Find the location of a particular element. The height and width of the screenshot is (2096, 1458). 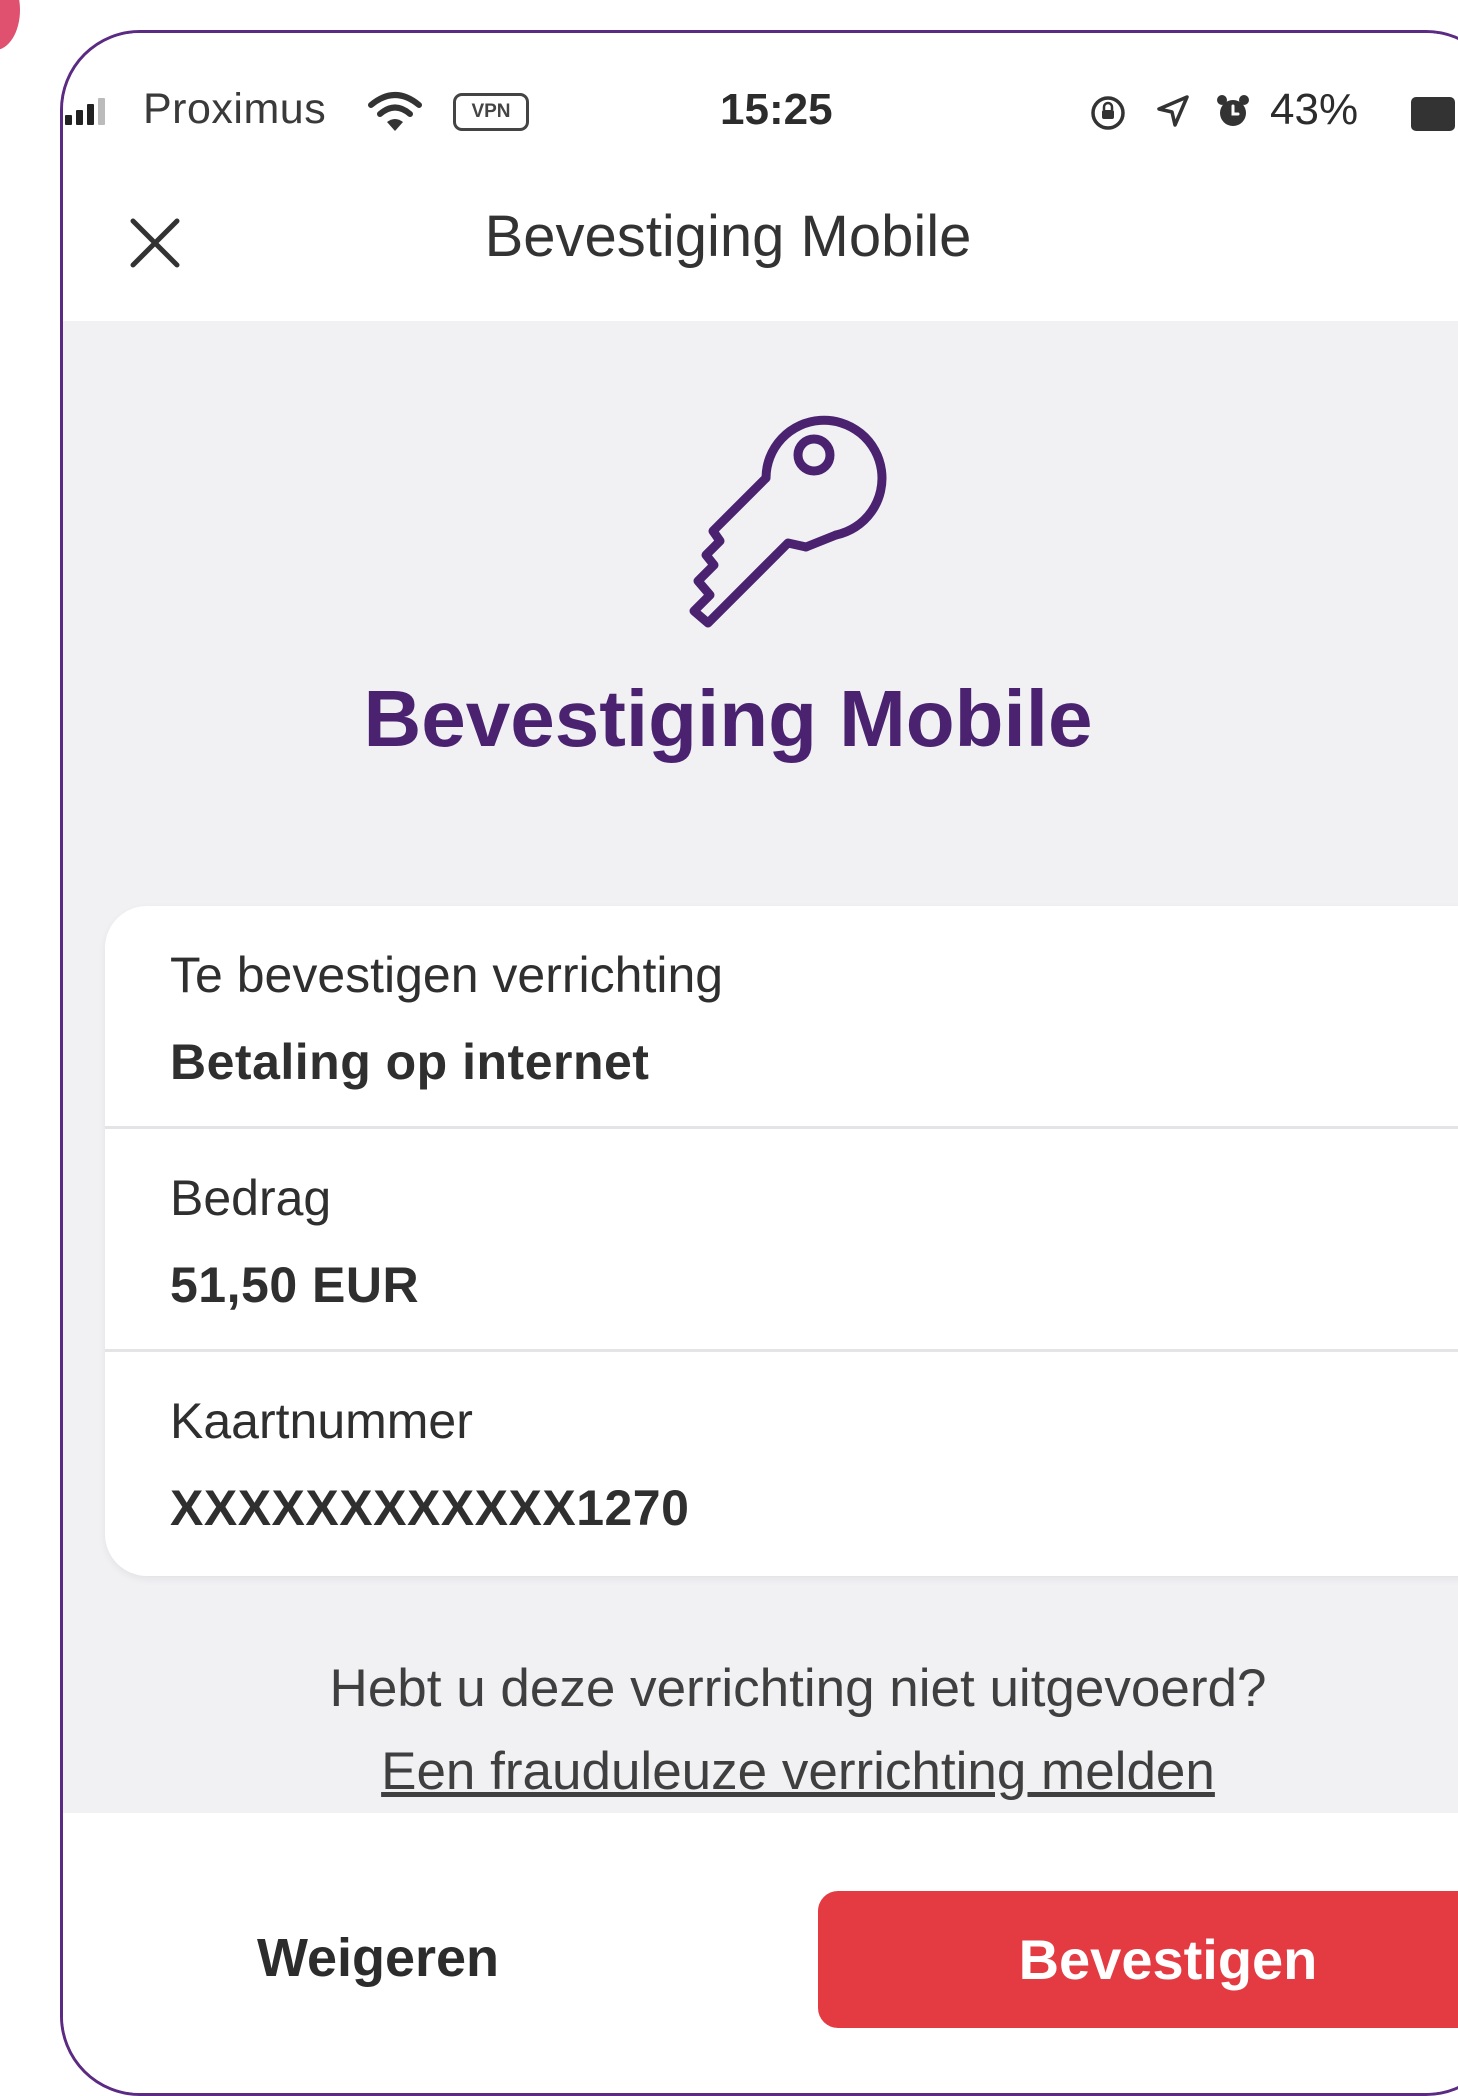

detail-value: Betaling op internet is located at coordinates (410, 1062).